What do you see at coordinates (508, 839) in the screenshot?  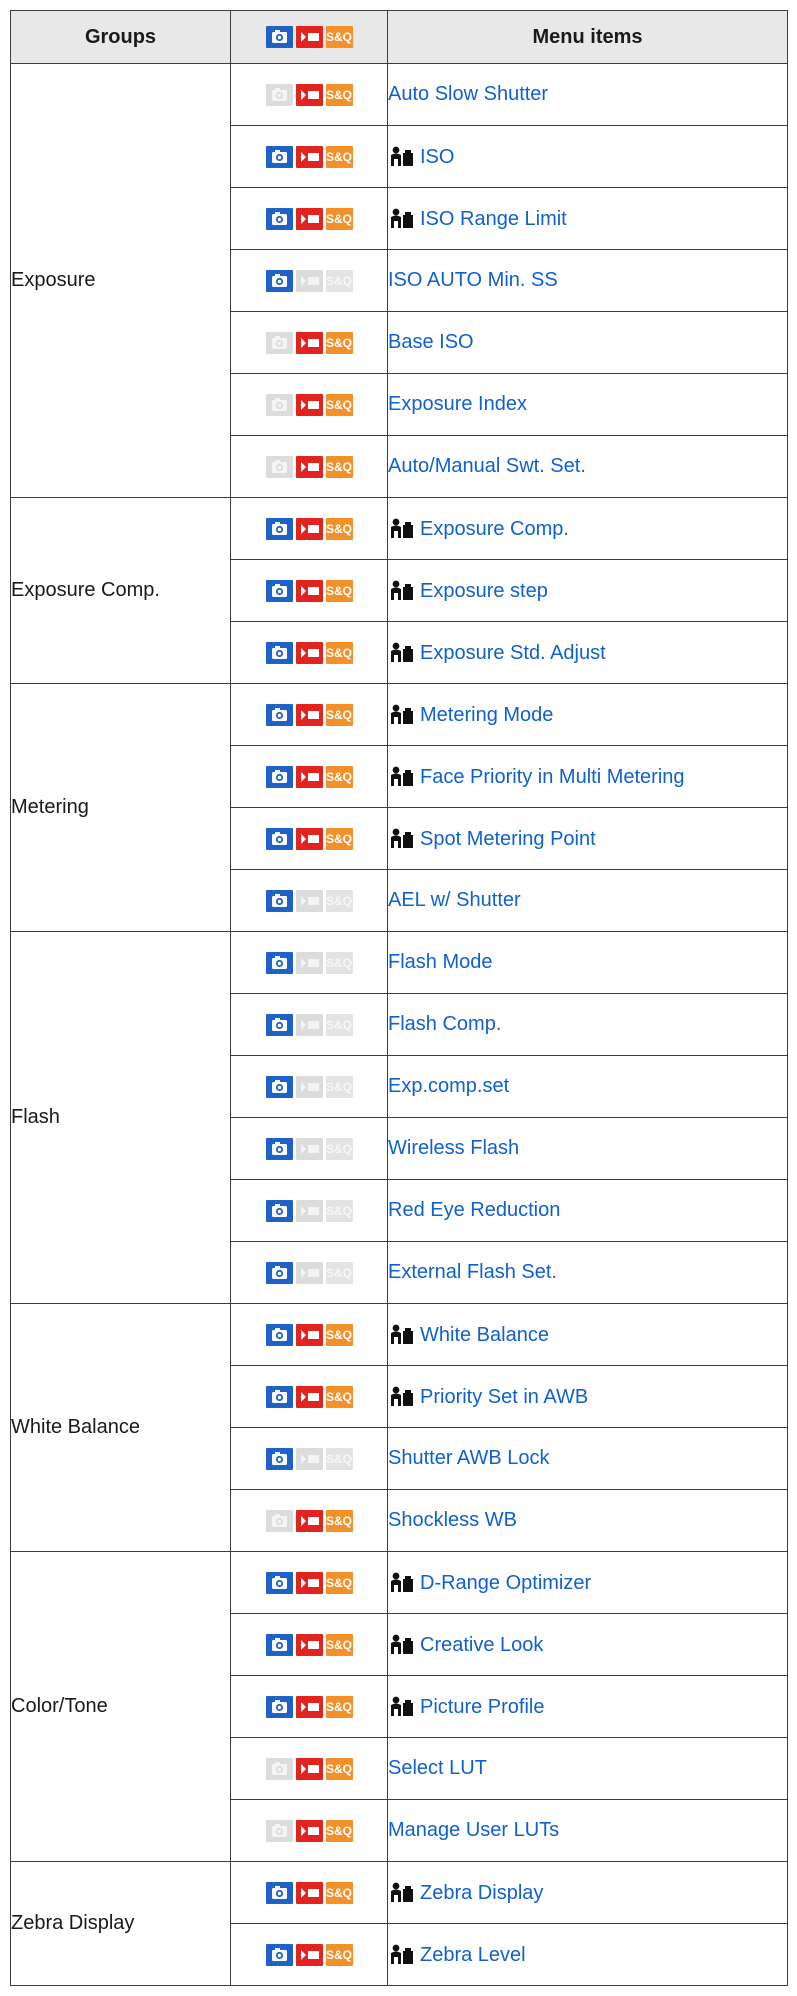 I see `menu-item-link: Spot Metering Point` at bounding box center [508, 839].